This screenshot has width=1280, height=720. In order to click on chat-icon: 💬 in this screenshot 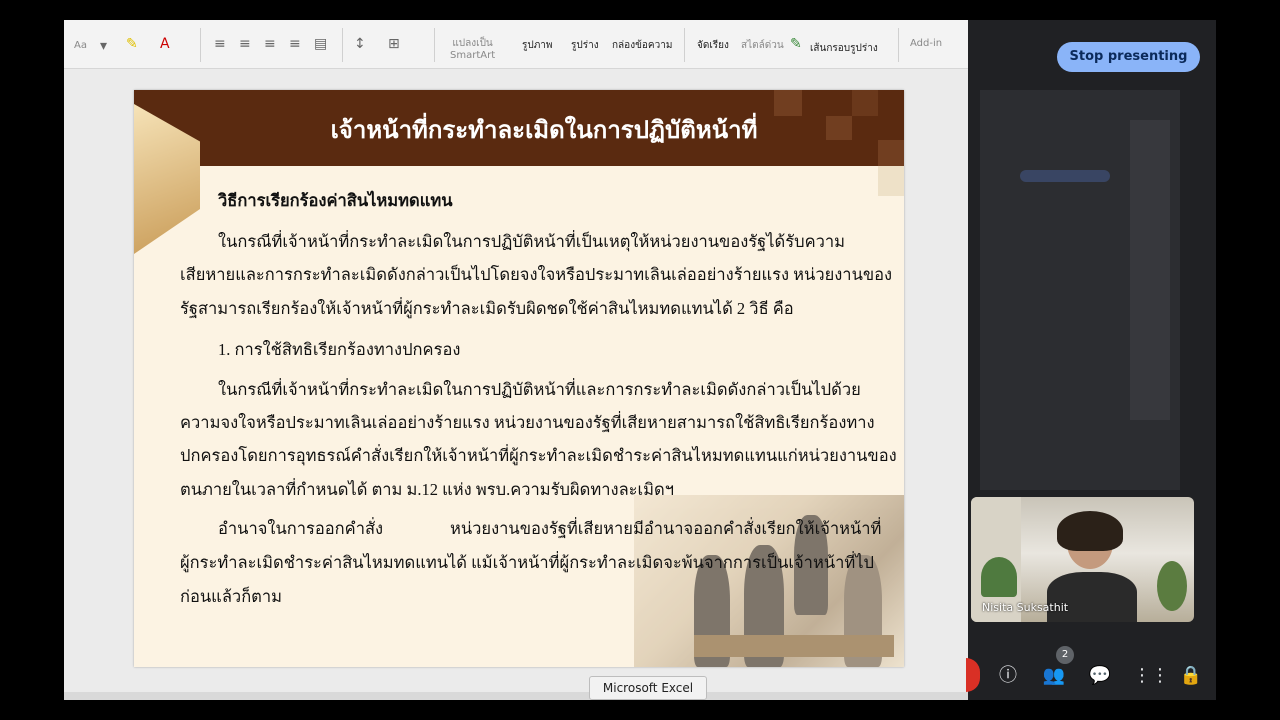, I will do `click(1100, 676)`.